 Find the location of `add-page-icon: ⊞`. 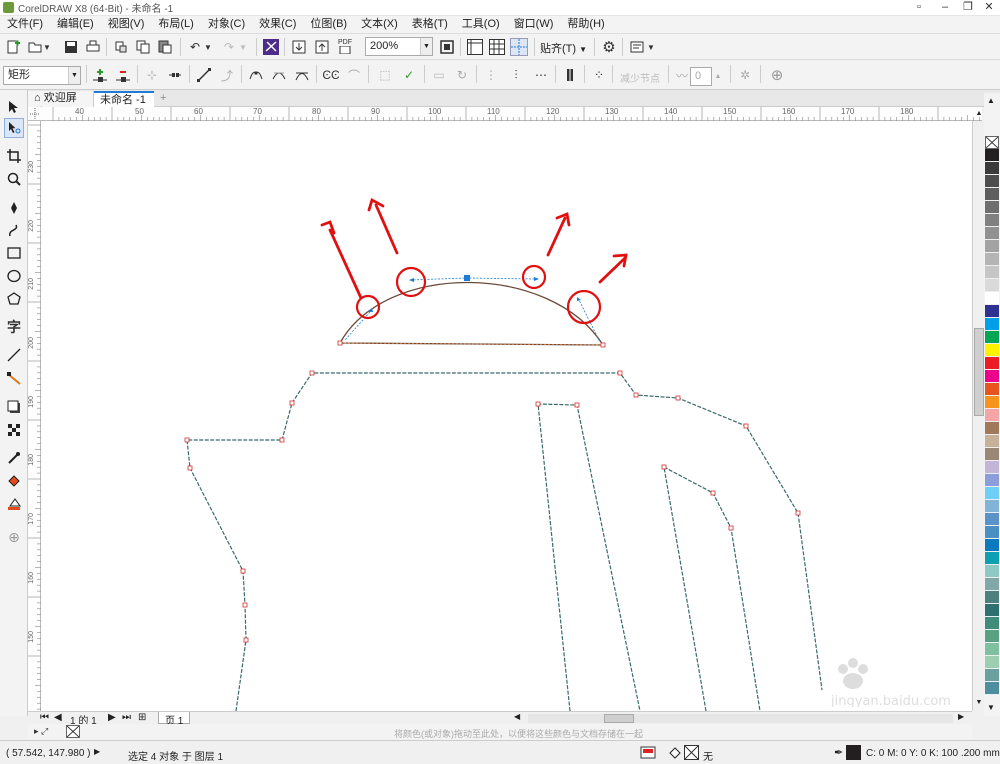

add-page-icon: ⊞ is located at coordinates (142, 717).